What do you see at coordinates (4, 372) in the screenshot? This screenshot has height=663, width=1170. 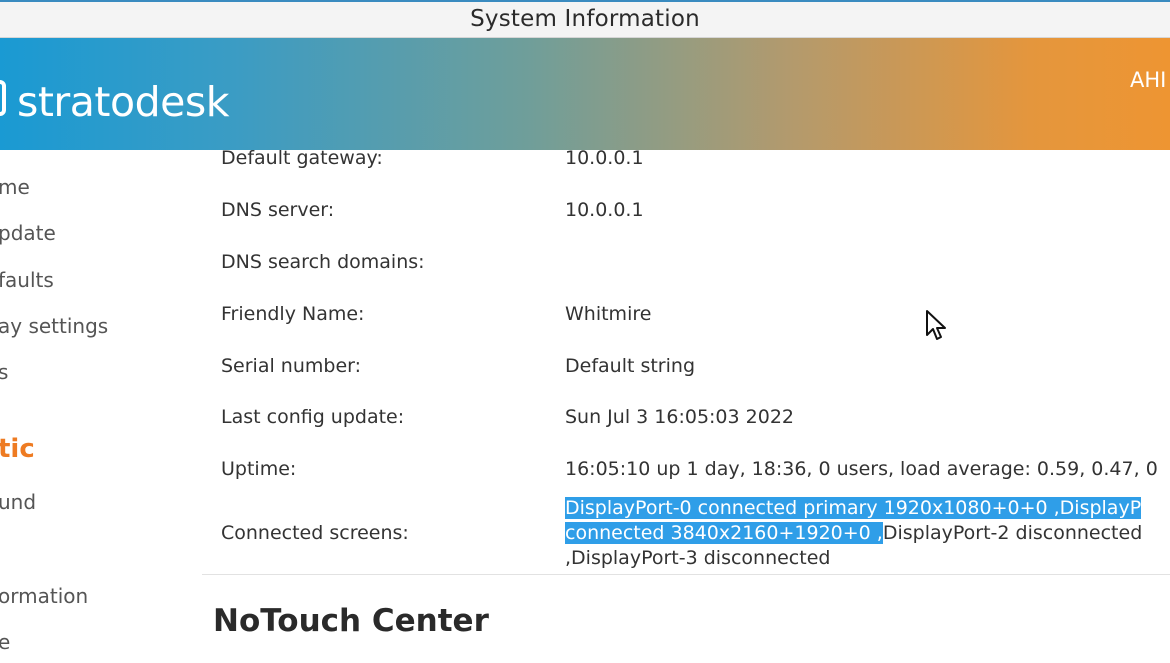 I see `sidebar-item-s: s` at bounding box center [4, 372].